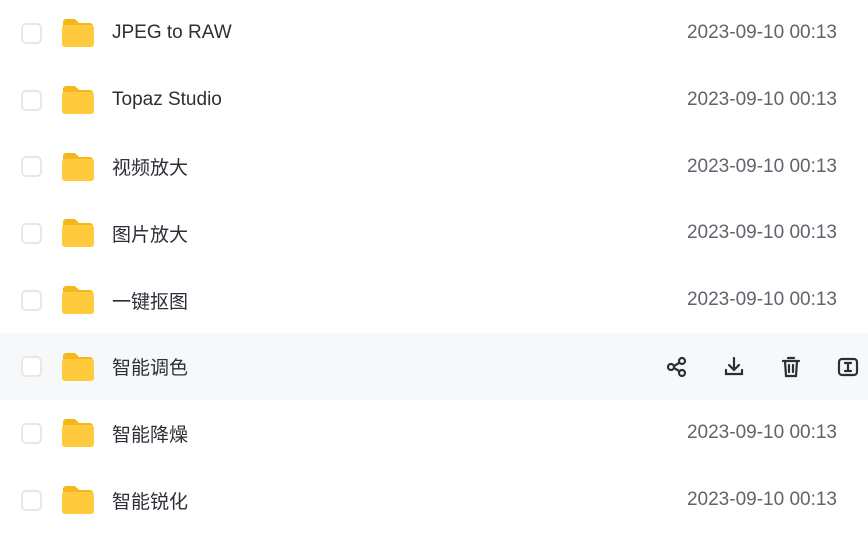 The width and height of the screenshot is (868, 541). What do you see at coordinates (434, 100) in the screenshot?
I see `file-row: Topaz Studio 2023-09-10 00:13` at bounding box center [434, 100].